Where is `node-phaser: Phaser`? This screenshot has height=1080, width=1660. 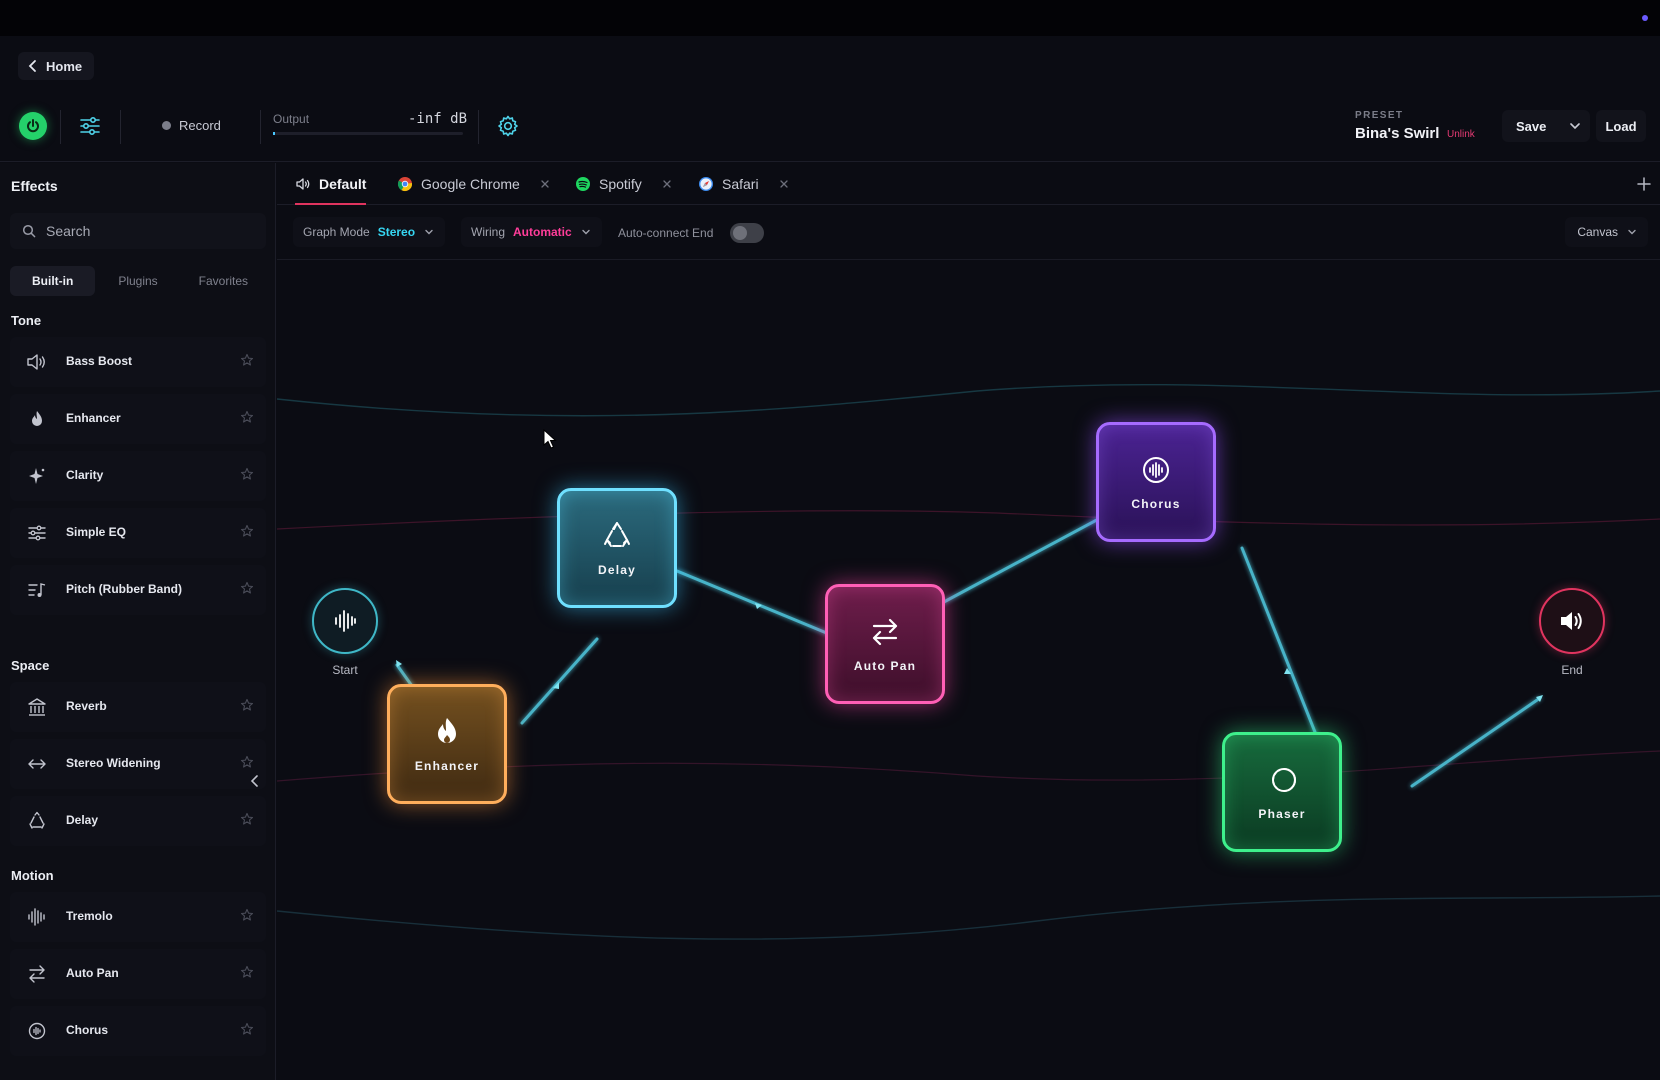 node-phaser: Phaser is located at coordinates (1282, 792).